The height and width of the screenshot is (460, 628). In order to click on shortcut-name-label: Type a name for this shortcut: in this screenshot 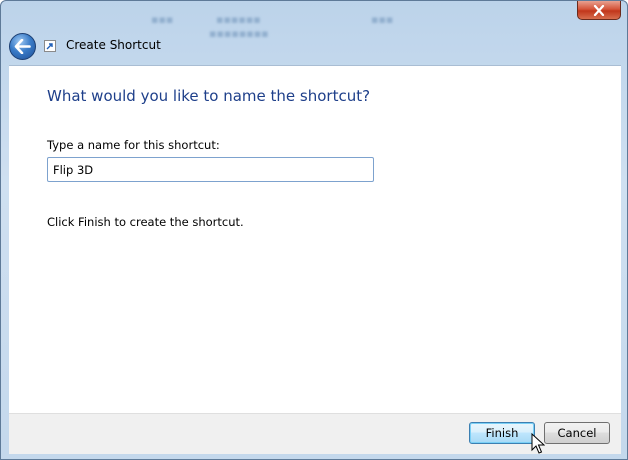, I will do `click(133, 145)`.